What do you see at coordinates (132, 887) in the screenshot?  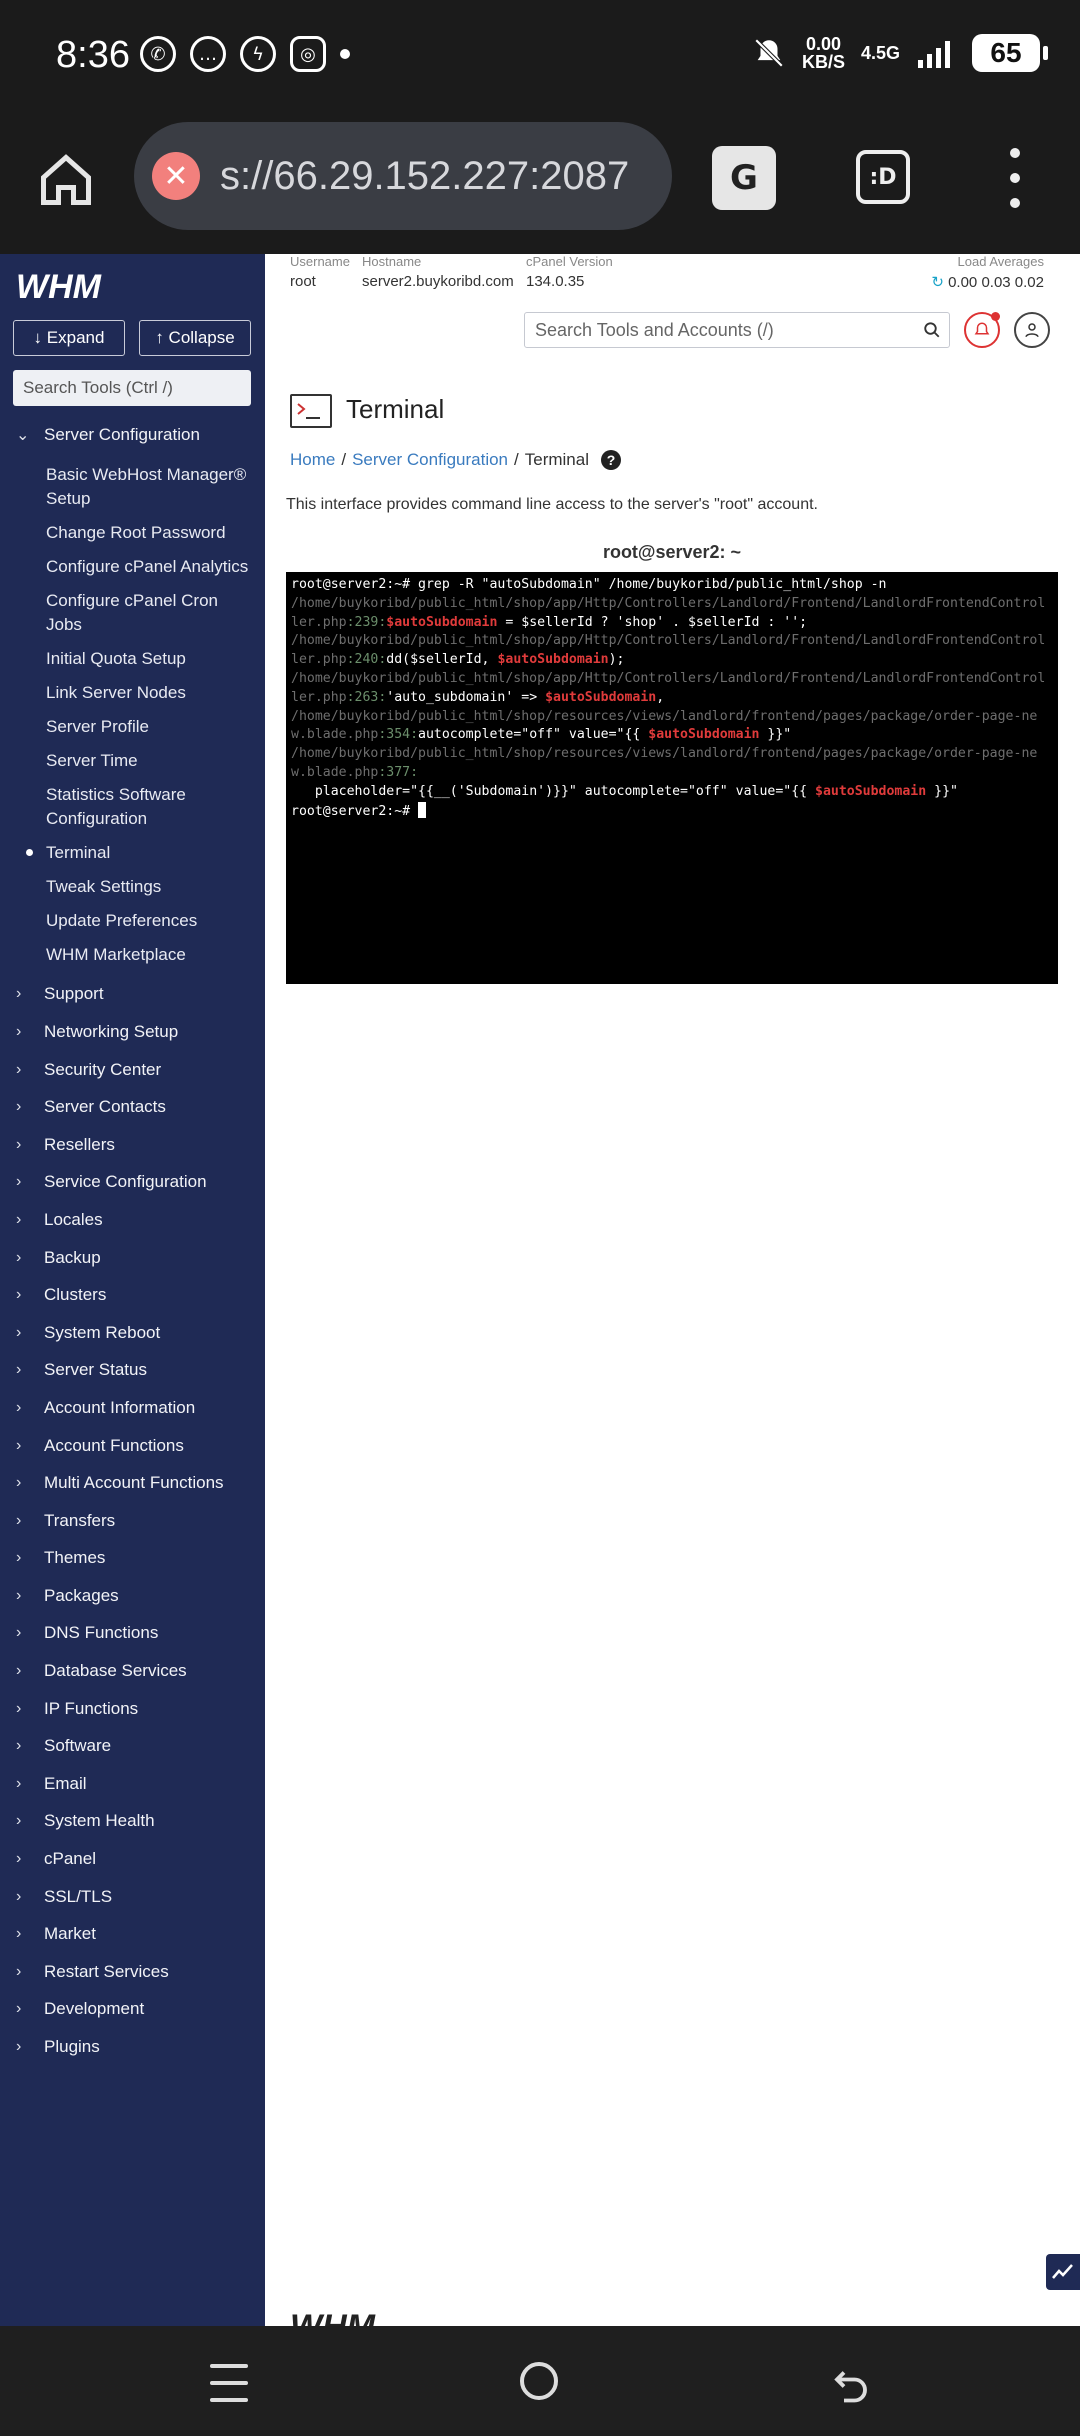 I see `sidebar-item-tweak-settings: Tweak Settings` at bounding box center [132, 887].